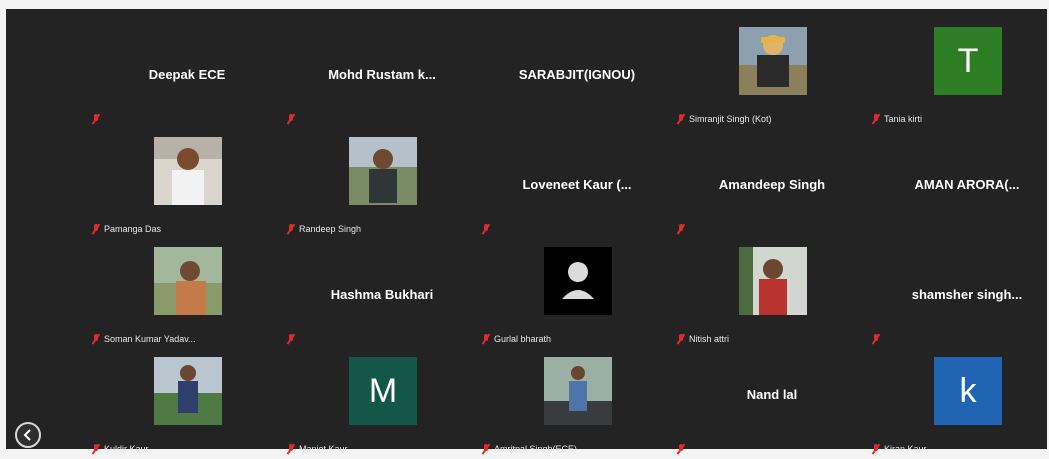 This screenshot has width=1049, height=459. I want to click on participant-tile: Gurlal bharath, so click(577, 298).